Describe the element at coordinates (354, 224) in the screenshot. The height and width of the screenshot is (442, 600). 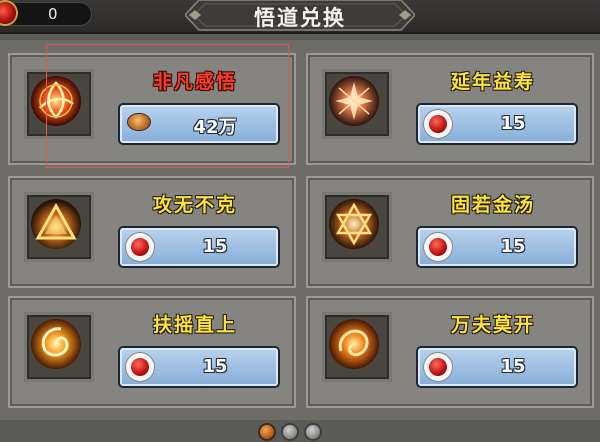
I see `golden-hexagram-icon` at that location.